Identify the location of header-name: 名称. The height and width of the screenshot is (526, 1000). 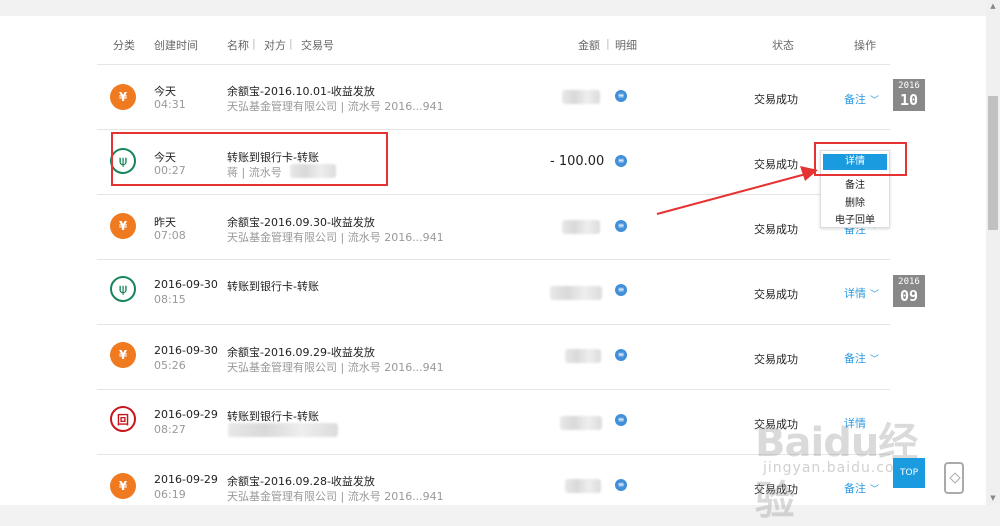
(238, 45).